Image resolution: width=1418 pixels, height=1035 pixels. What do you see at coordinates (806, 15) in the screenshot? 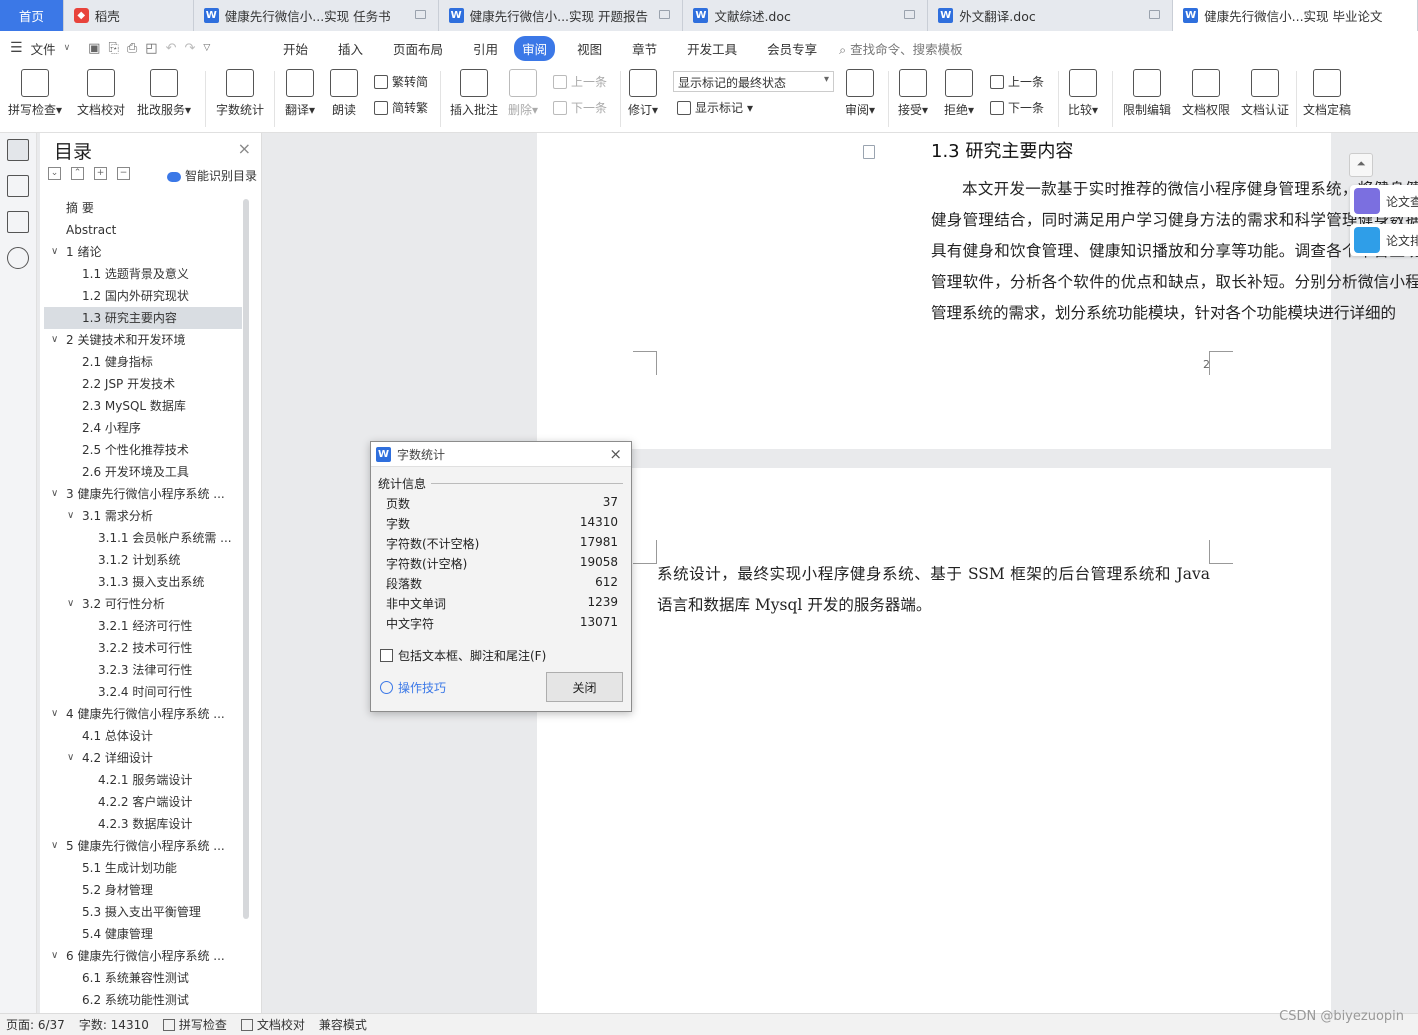
I see `tab-doc-wenxian: W 文献综述.doc` at bounding box center [806, 15].